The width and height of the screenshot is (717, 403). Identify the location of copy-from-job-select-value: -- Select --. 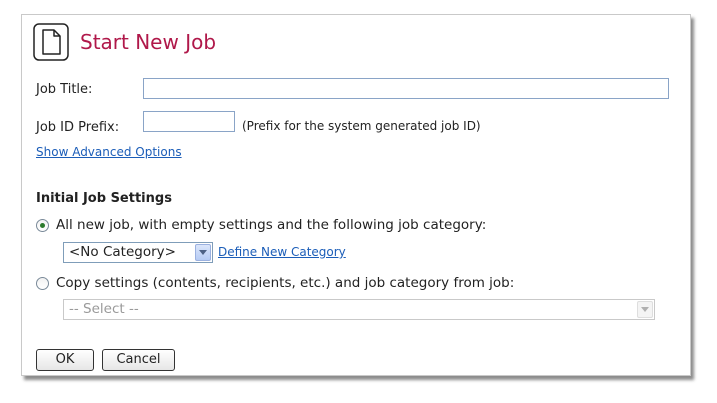
(104, 309).